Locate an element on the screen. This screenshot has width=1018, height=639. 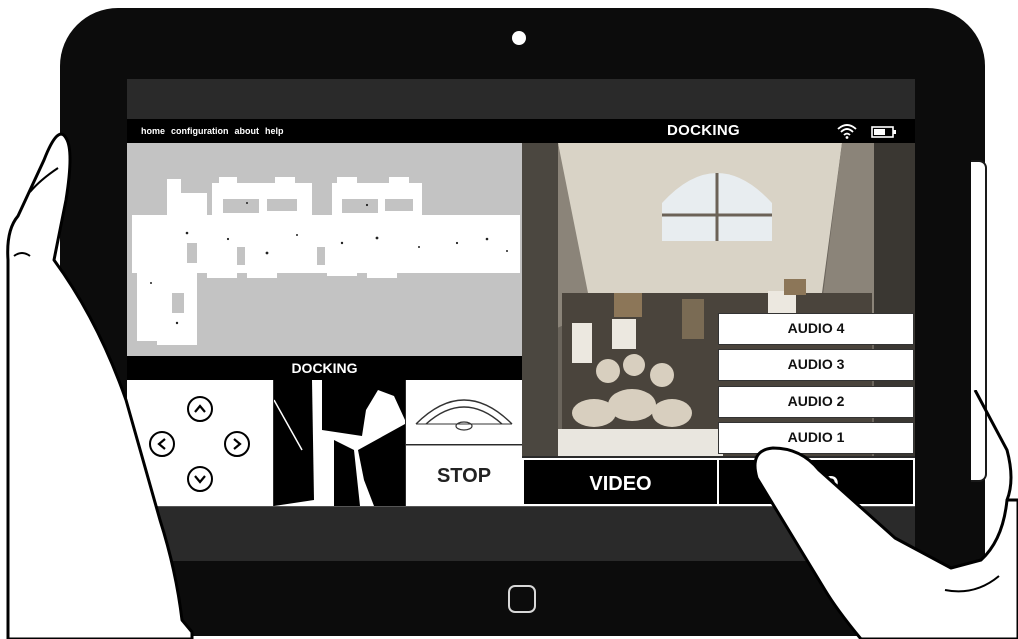
stop-button: STOP is located at coordinates (464, 475).